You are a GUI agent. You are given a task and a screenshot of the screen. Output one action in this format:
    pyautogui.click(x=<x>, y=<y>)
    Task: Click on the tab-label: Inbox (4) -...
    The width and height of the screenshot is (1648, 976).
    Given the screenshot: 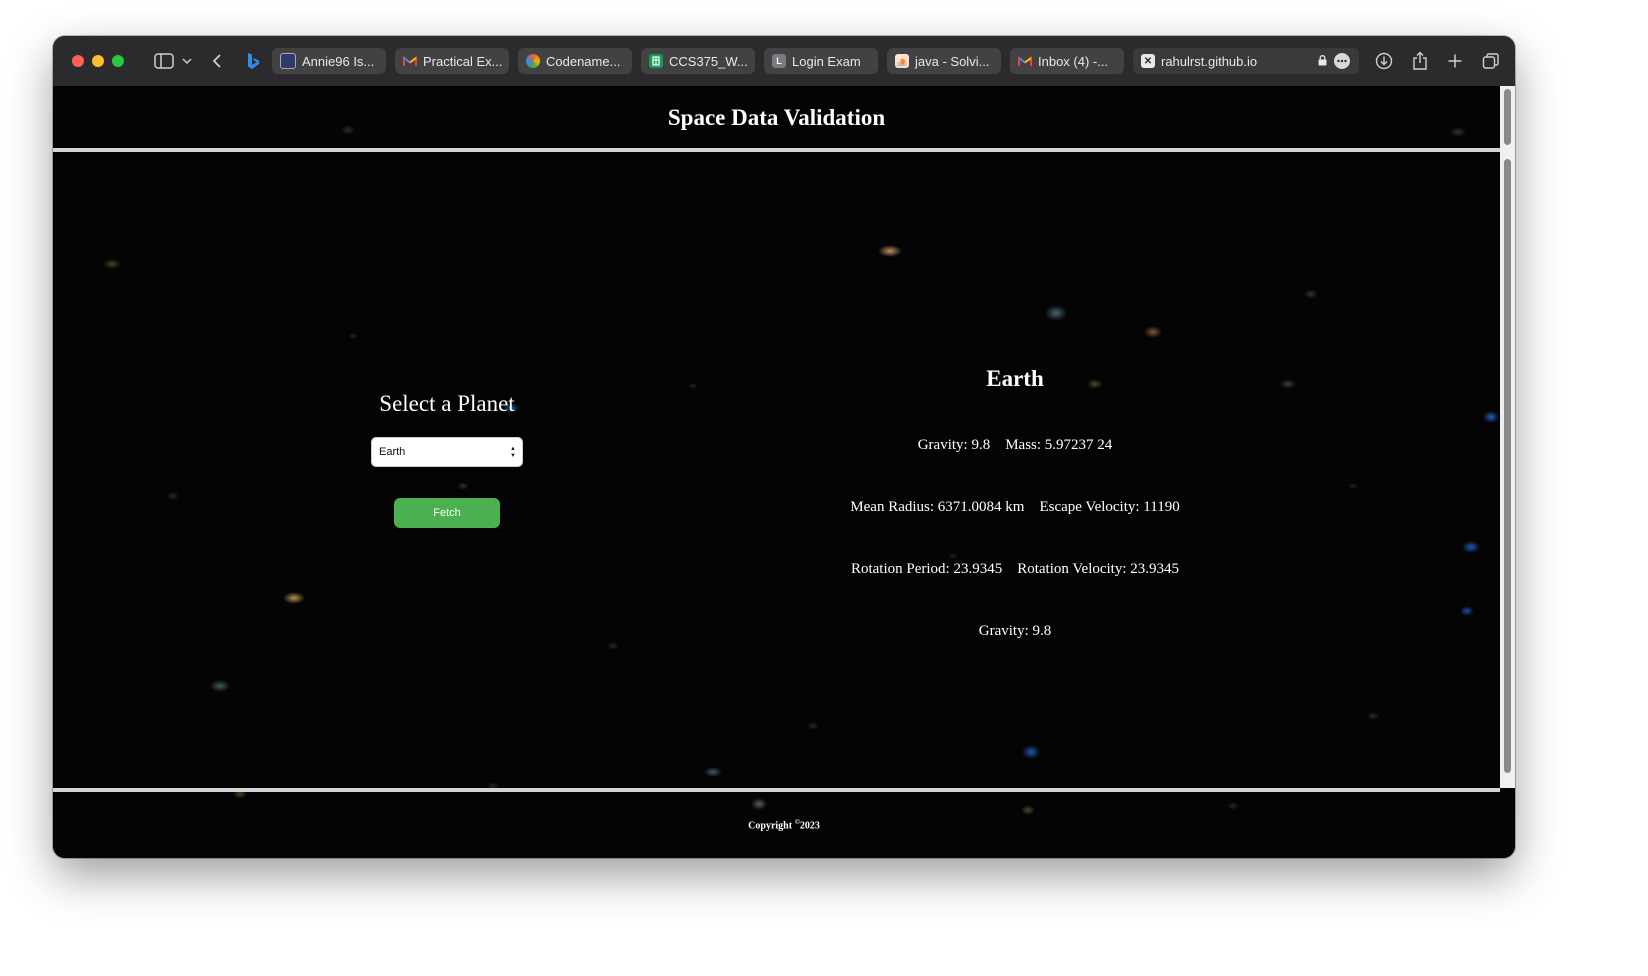 What is the action you would take?
    pyautogui.click(x=1073, y=61)
    